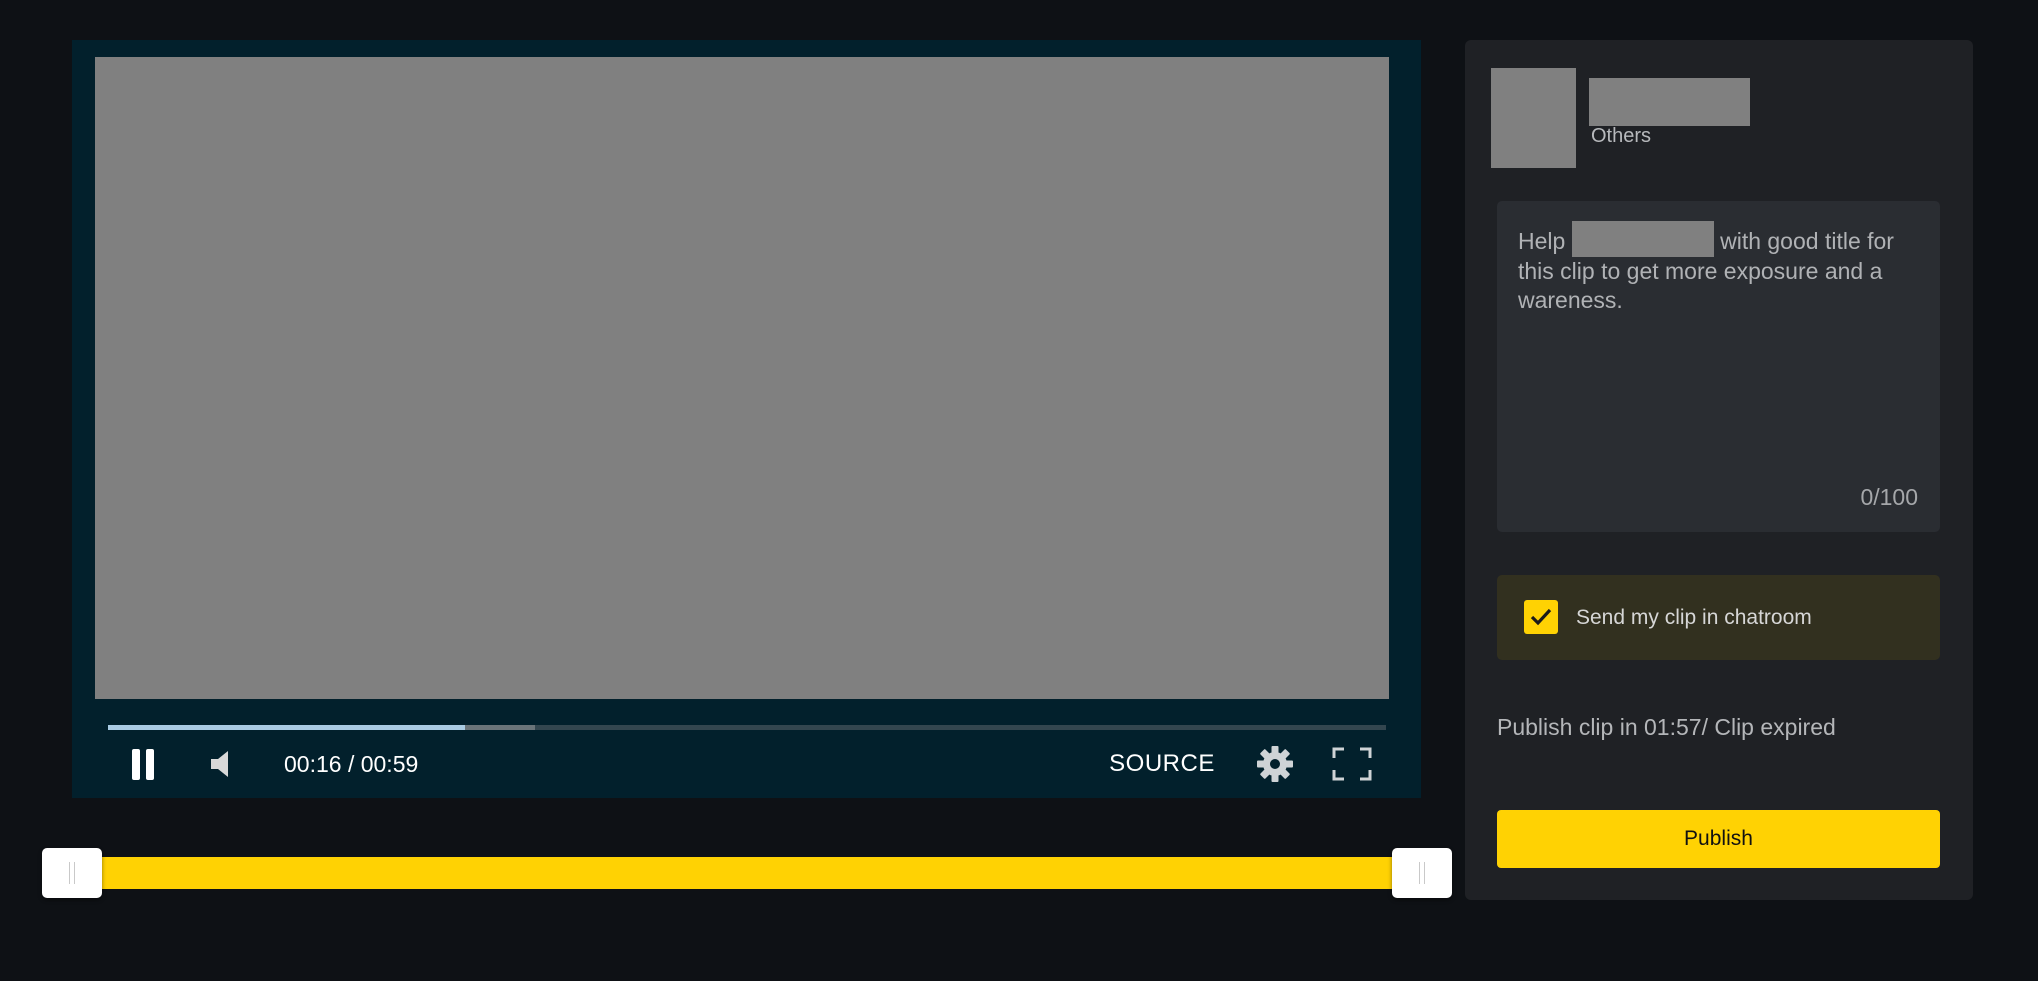 This screenshot has width=2038, height=981. I want to click on stream-category: Others, so click(1621, 136).